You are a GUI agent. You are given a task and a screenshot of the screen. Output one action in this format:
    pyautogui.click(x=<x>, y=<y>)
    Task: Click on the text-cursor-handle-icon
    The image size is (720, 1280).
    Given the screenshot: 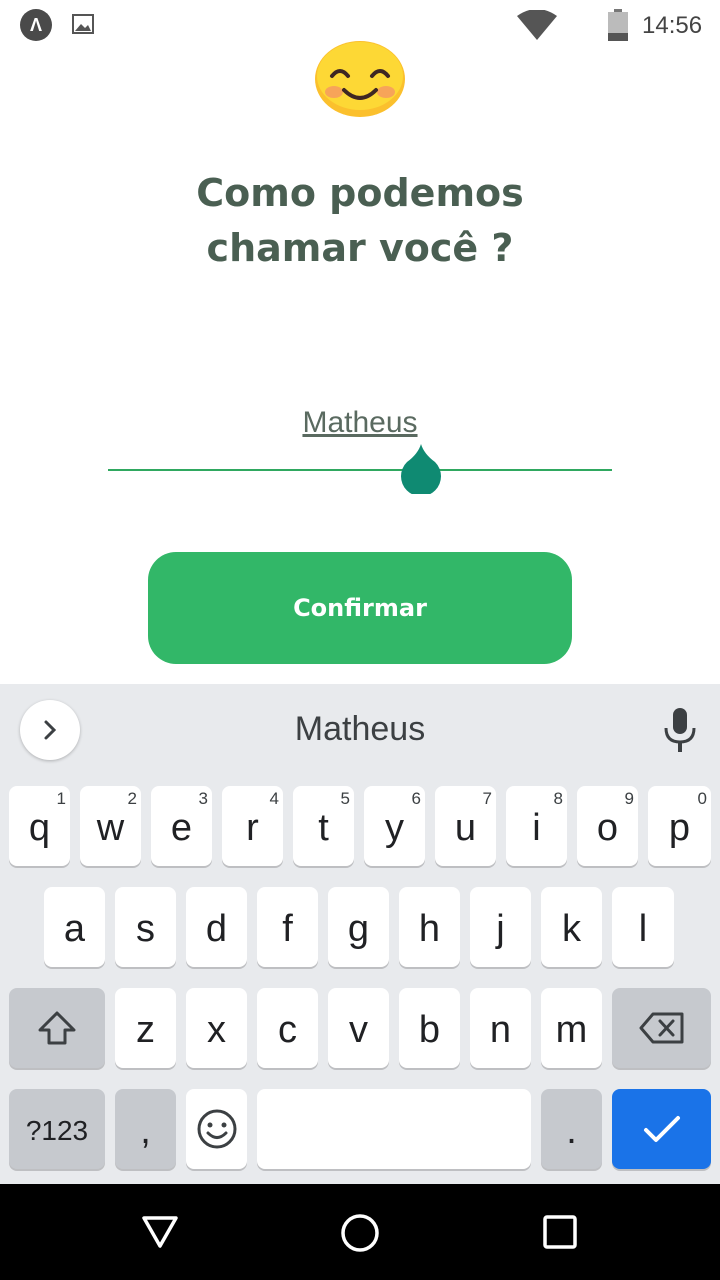 What is the action you would take?
    pyautogui.click(x=421, y=469)
    